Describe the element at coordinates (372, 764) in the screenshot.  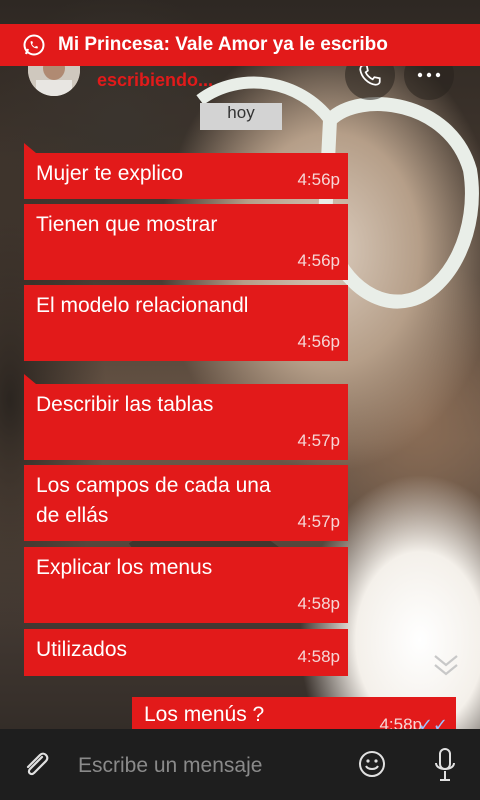
I see `emoji-icon` at that location.